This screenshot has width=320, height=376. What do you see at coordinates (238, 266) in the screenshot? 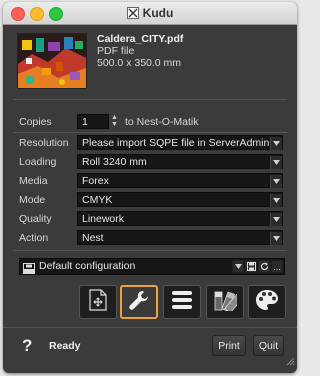
I see `configuration-dropdown-icon` at bounding box center [238, 266].